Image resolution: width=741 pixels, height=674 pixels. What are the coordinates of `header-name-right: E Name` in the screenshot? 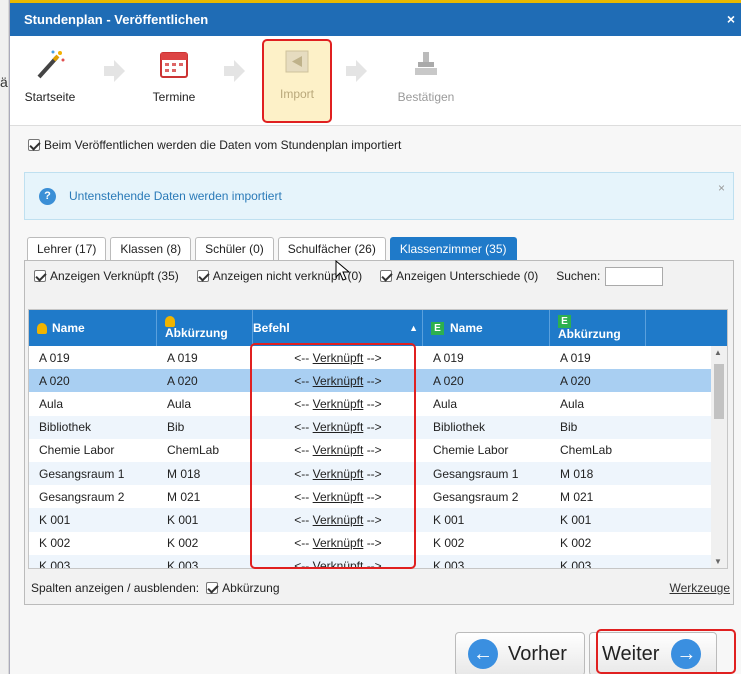 It's located at (486, 328).